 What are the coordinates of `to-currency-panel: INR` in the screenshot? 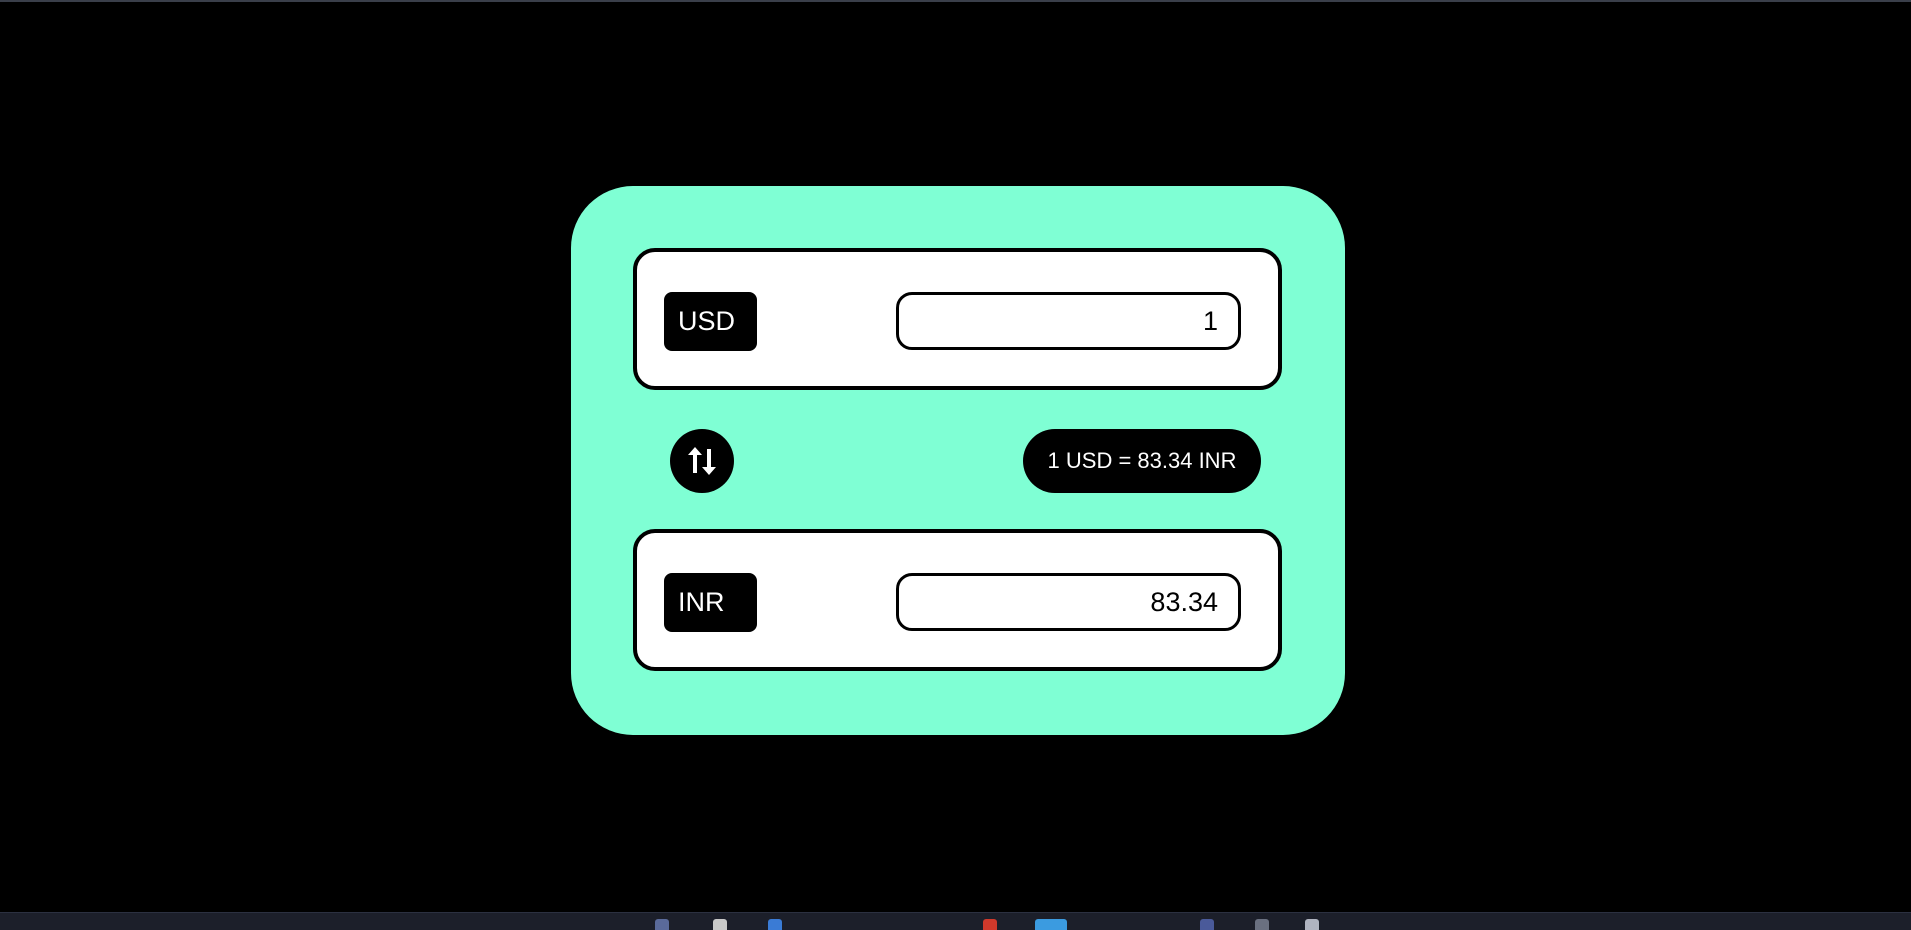 It's located at (957, 600).